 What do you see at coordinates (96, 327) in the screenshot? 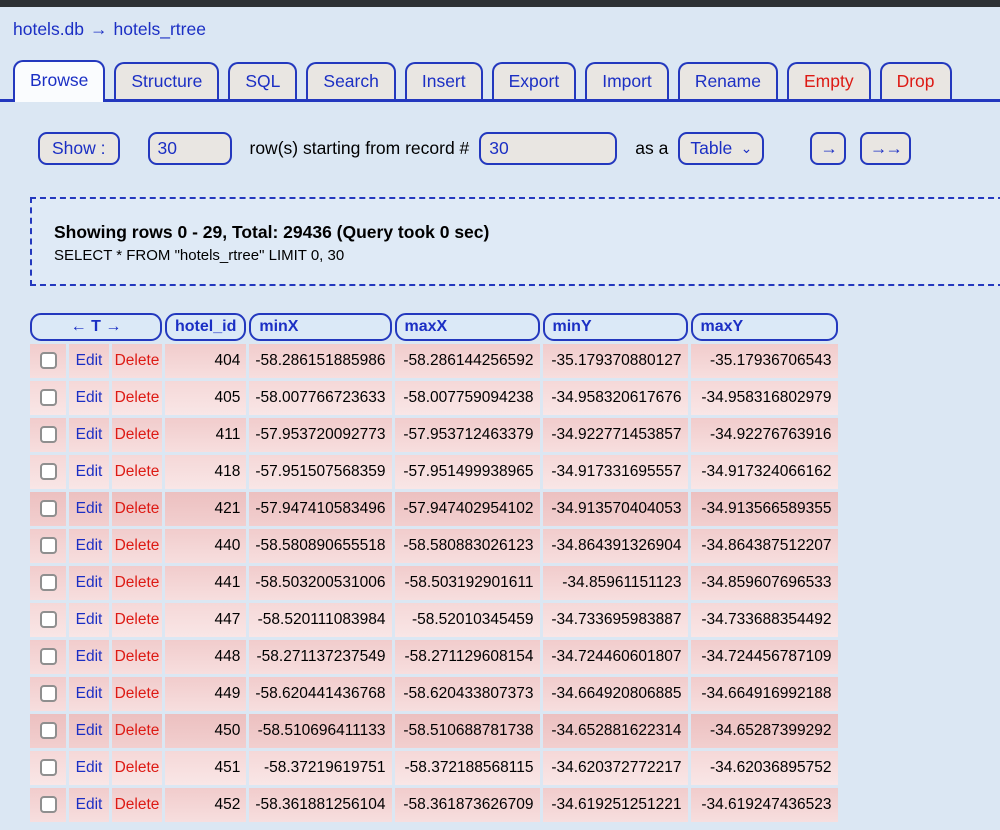
I see `table-nav-header: ← T →` at bounding box center [96, 327].